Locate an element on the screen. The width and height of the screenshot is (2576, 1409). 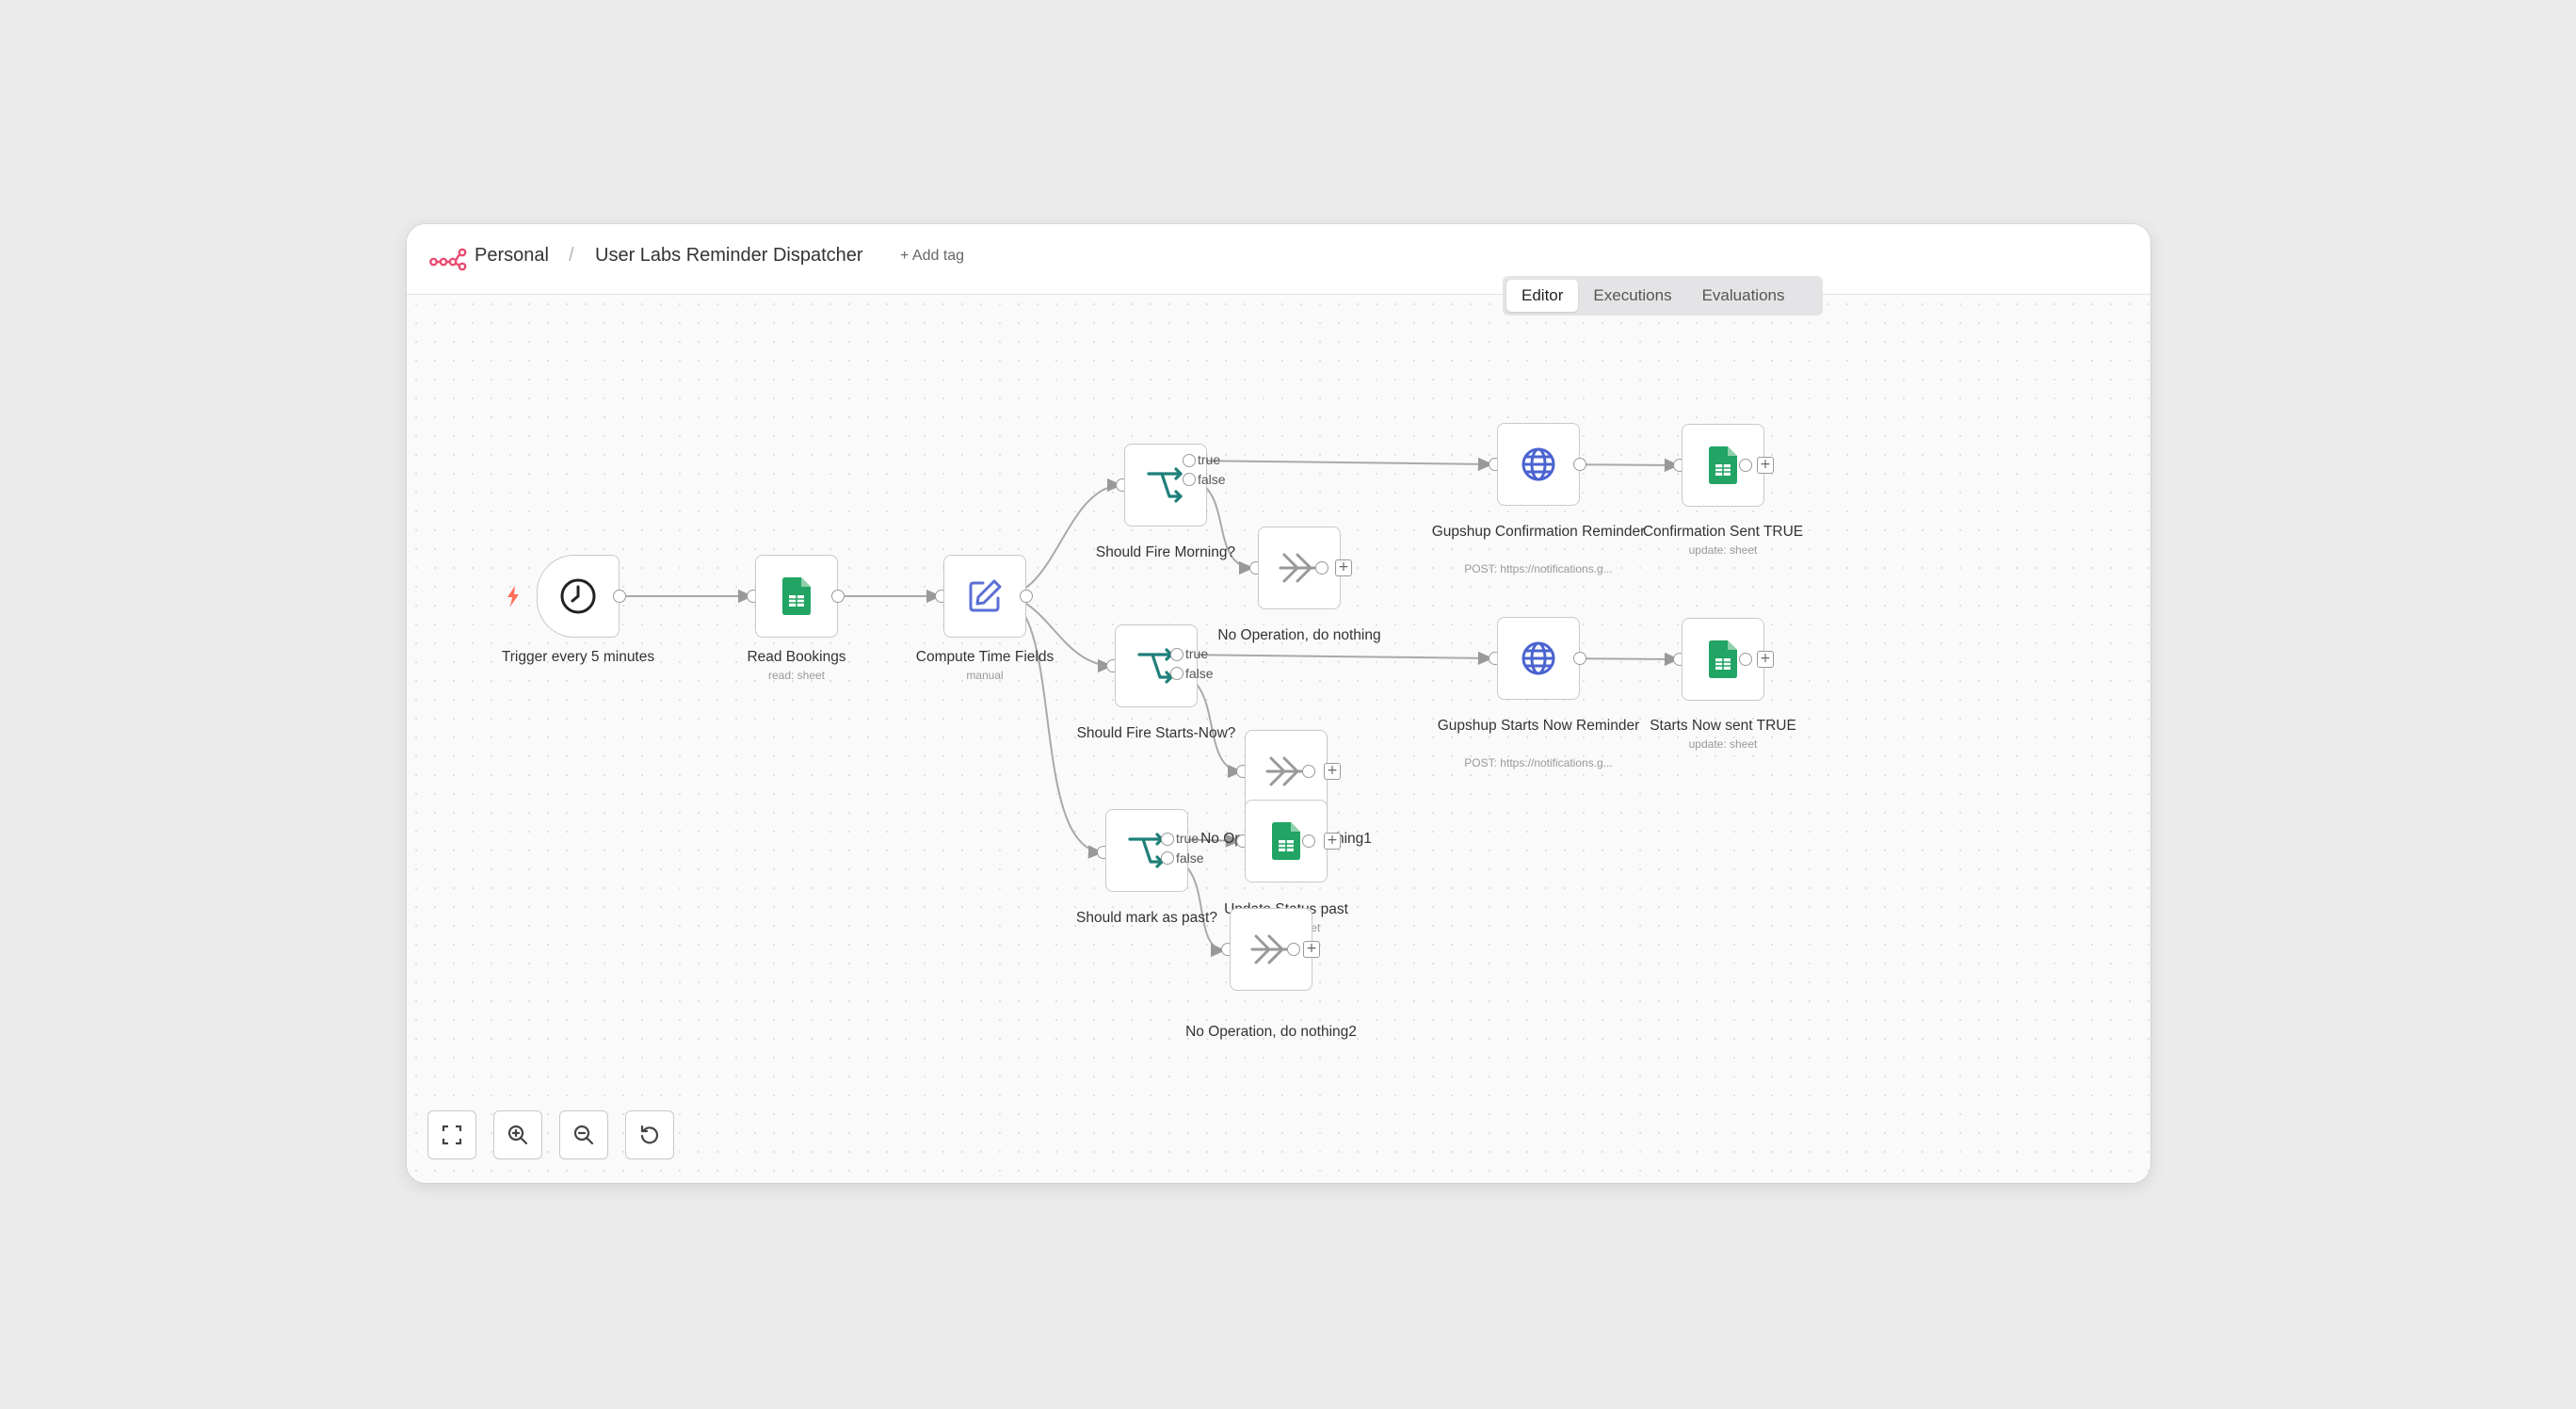
zoom-out-button is located at coordinates (583, 1135).